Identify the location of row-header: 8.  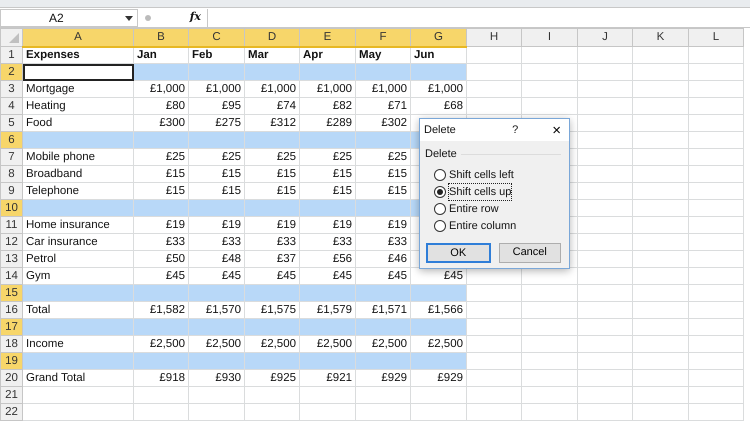
(11, 174).